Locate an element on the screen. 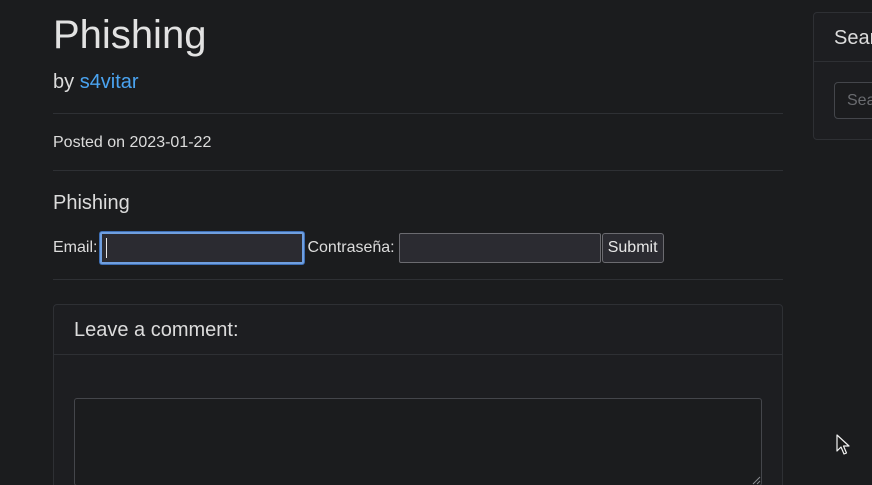 The height and width of the screenshot is (485, 872). password-input is located at coordinates (499, 248).